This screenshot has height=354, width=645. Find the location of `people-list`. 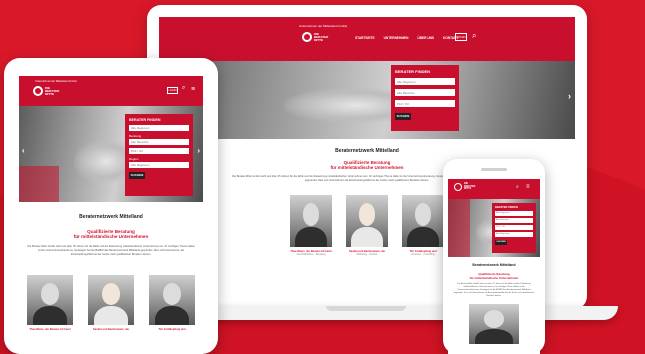

people-list is located at coordinates (494, 324).